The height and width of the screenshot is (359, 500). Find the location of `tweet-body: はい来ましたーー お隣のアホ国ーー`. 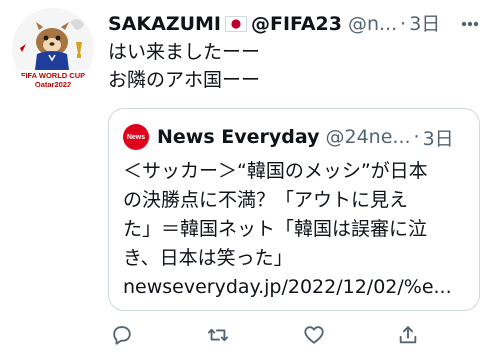

tweet-body: はい来ましたーー お隣のアホ国ーー is located at coordinates (298, 66).